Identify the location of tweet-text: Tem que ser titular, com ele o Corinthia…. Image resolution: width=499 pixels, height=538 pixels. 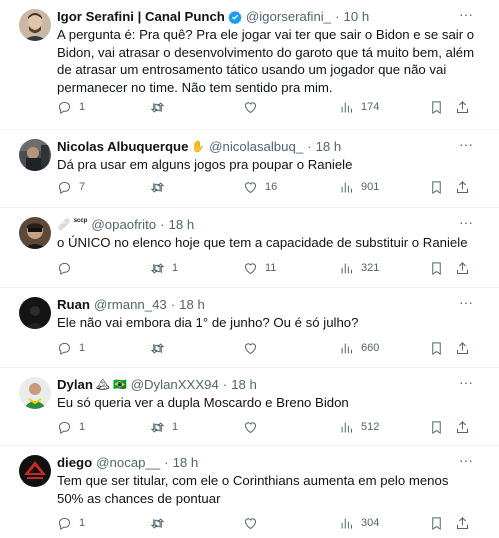
(253, 489).